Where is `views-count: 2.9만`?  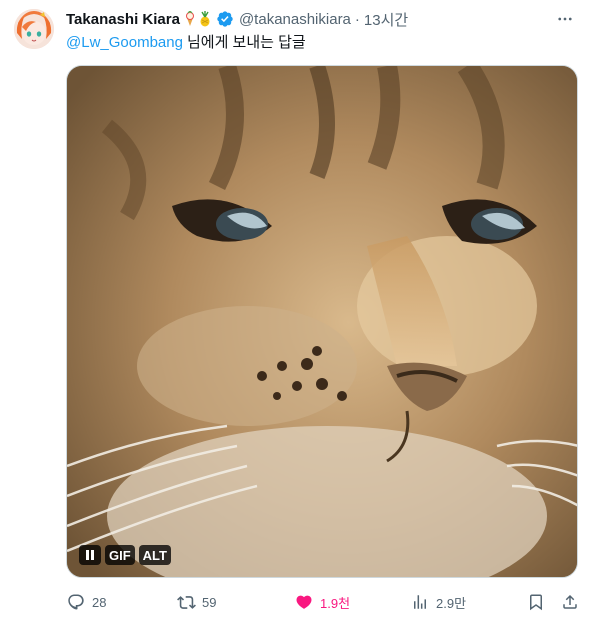 views-count: 2.9만 is located at coordinates (451, 603).